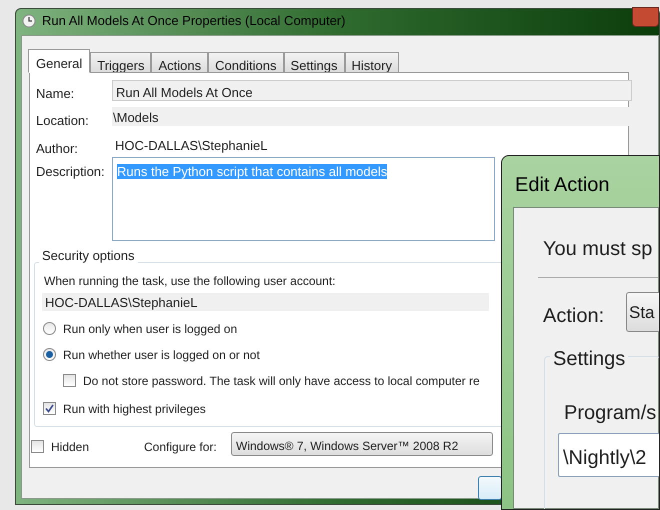 Image resolution: width=660 pixels, height=510 pixels. Describe the element at coordinates (29, 21) in the screenshot. I see `clock-icon` at that location.